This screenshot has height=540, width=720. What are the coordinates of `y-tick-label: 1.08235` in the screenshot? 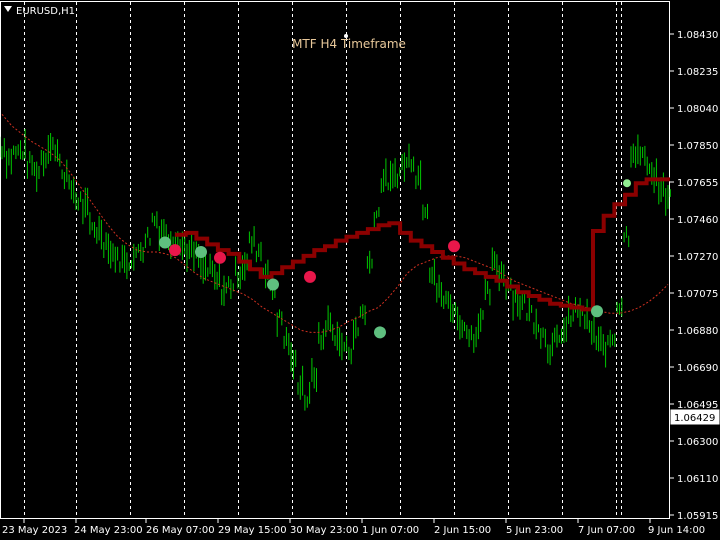 It's located at (697, 72).